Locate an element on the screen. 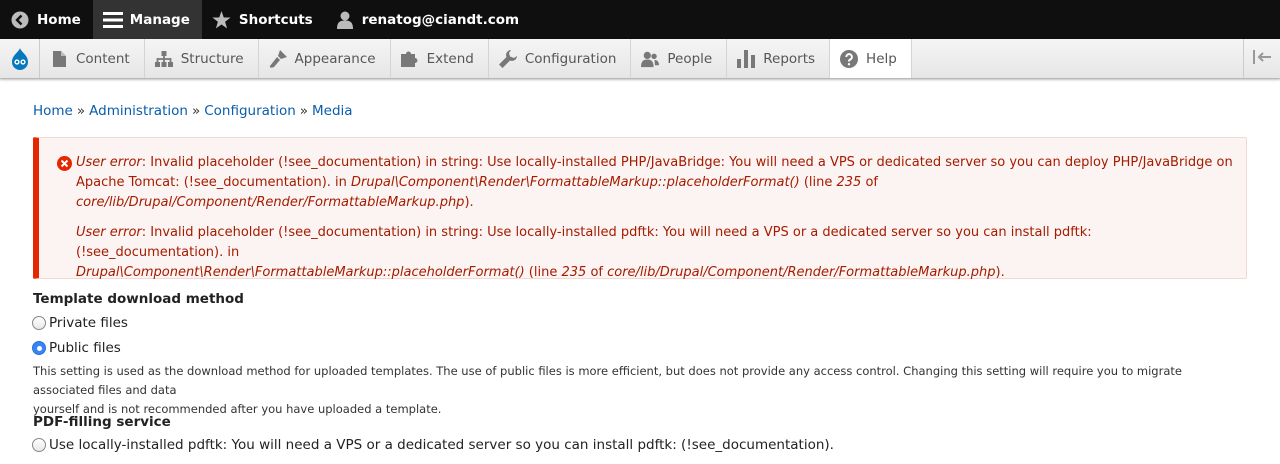 The height and width of the screenshot is (464, 1280). puzzle-icon is located at coordinates (409, 59).